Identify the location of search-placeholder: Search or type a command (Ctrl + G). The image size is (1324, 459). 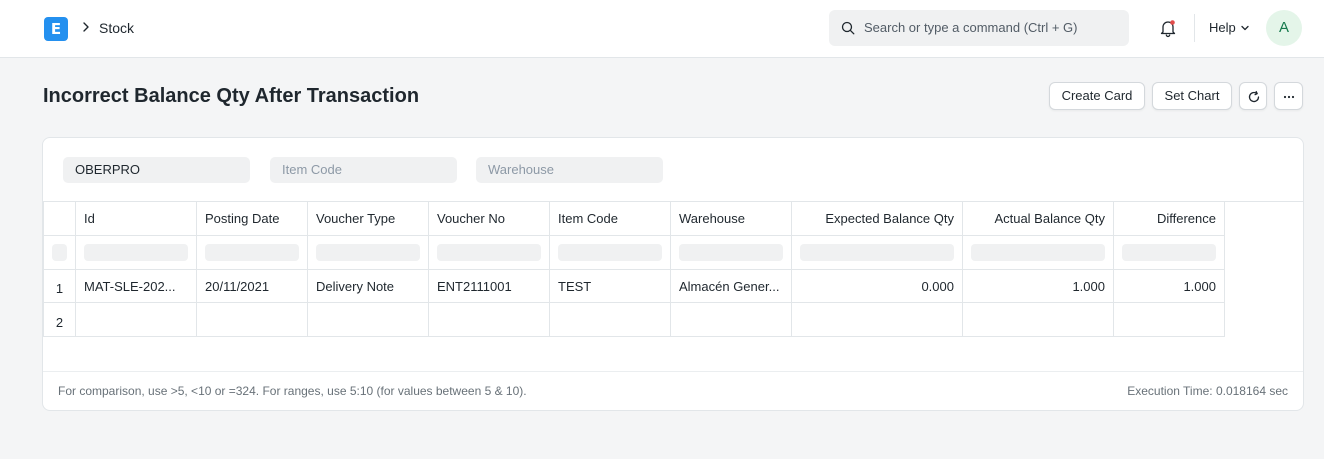
(971, 27).